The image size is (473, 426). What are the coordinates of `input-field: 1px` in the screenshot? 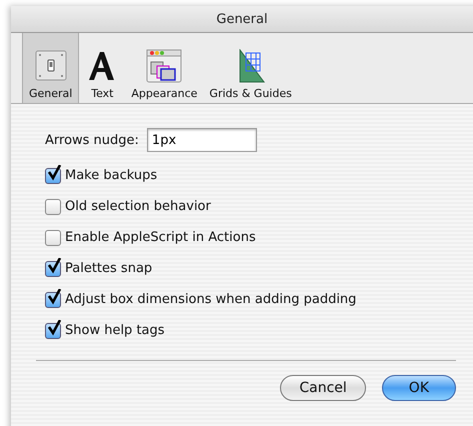 It's located at (201, 140).